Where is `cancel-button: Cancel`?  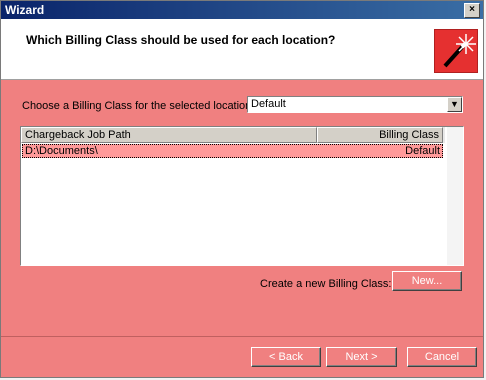
cancel-button: Cancel is located at coordinates (442, 357).